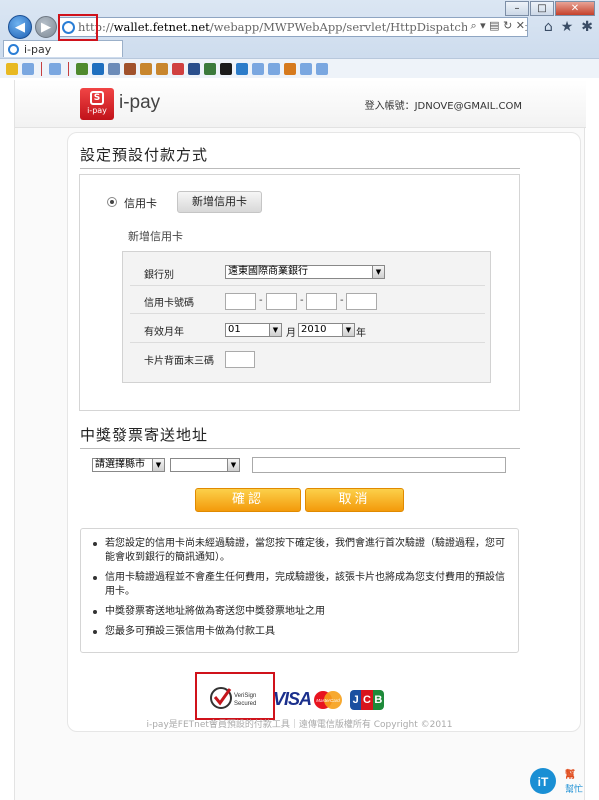 The height and width of the screenshot is (800, 599). What do you see at coordinates (483, 25) in the screenshot?
I see `dropdown-icon: ▾` at bounding box center [483, 25].